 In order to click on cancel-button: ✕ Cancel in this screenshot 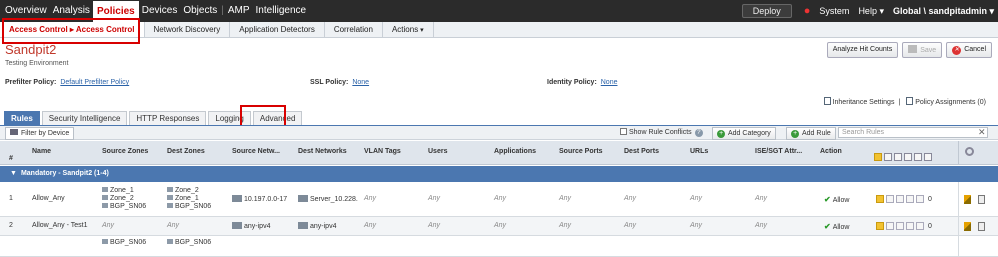, I will do `click(969, 50)`.